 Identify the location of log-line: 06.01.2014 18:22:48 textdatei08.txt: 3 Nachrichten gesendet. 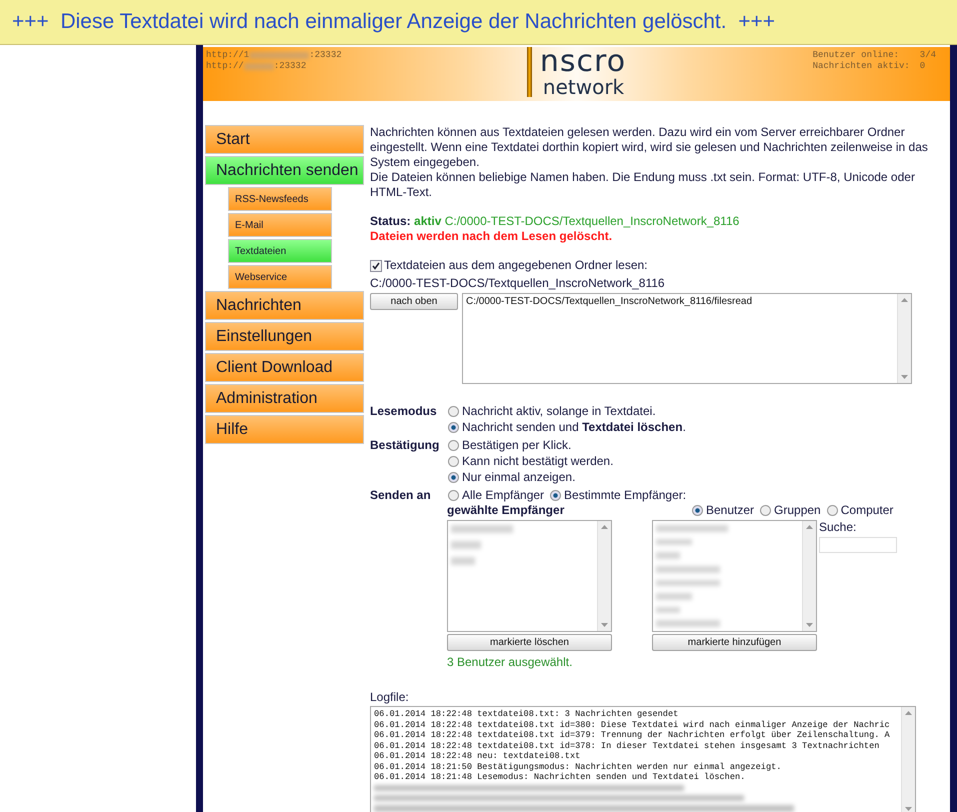
(527, 714).